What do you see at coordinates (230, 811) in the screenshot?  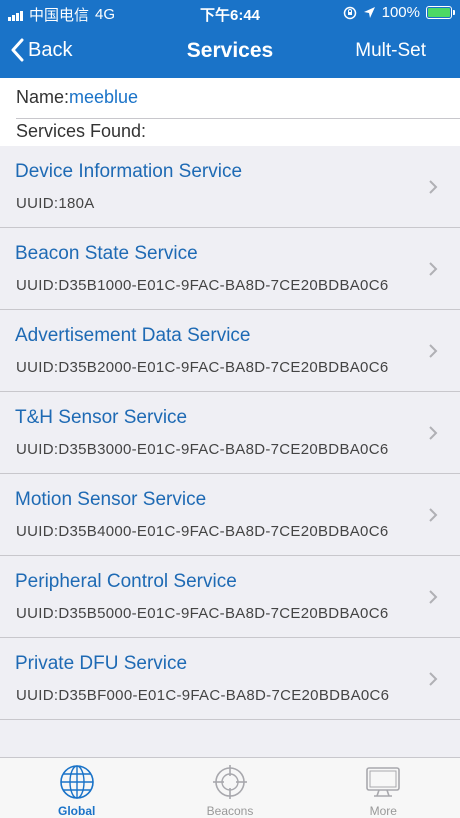 I see `tab-label: Beacons` at bounding box center [230, 811].